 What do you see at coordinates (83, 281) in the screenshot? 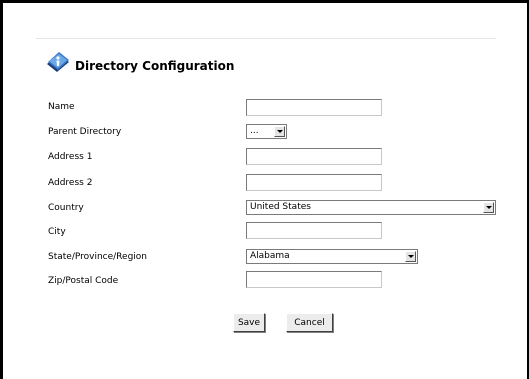
I see `zip-label: Zip/Postal Code` at bounding box center [83, 281].